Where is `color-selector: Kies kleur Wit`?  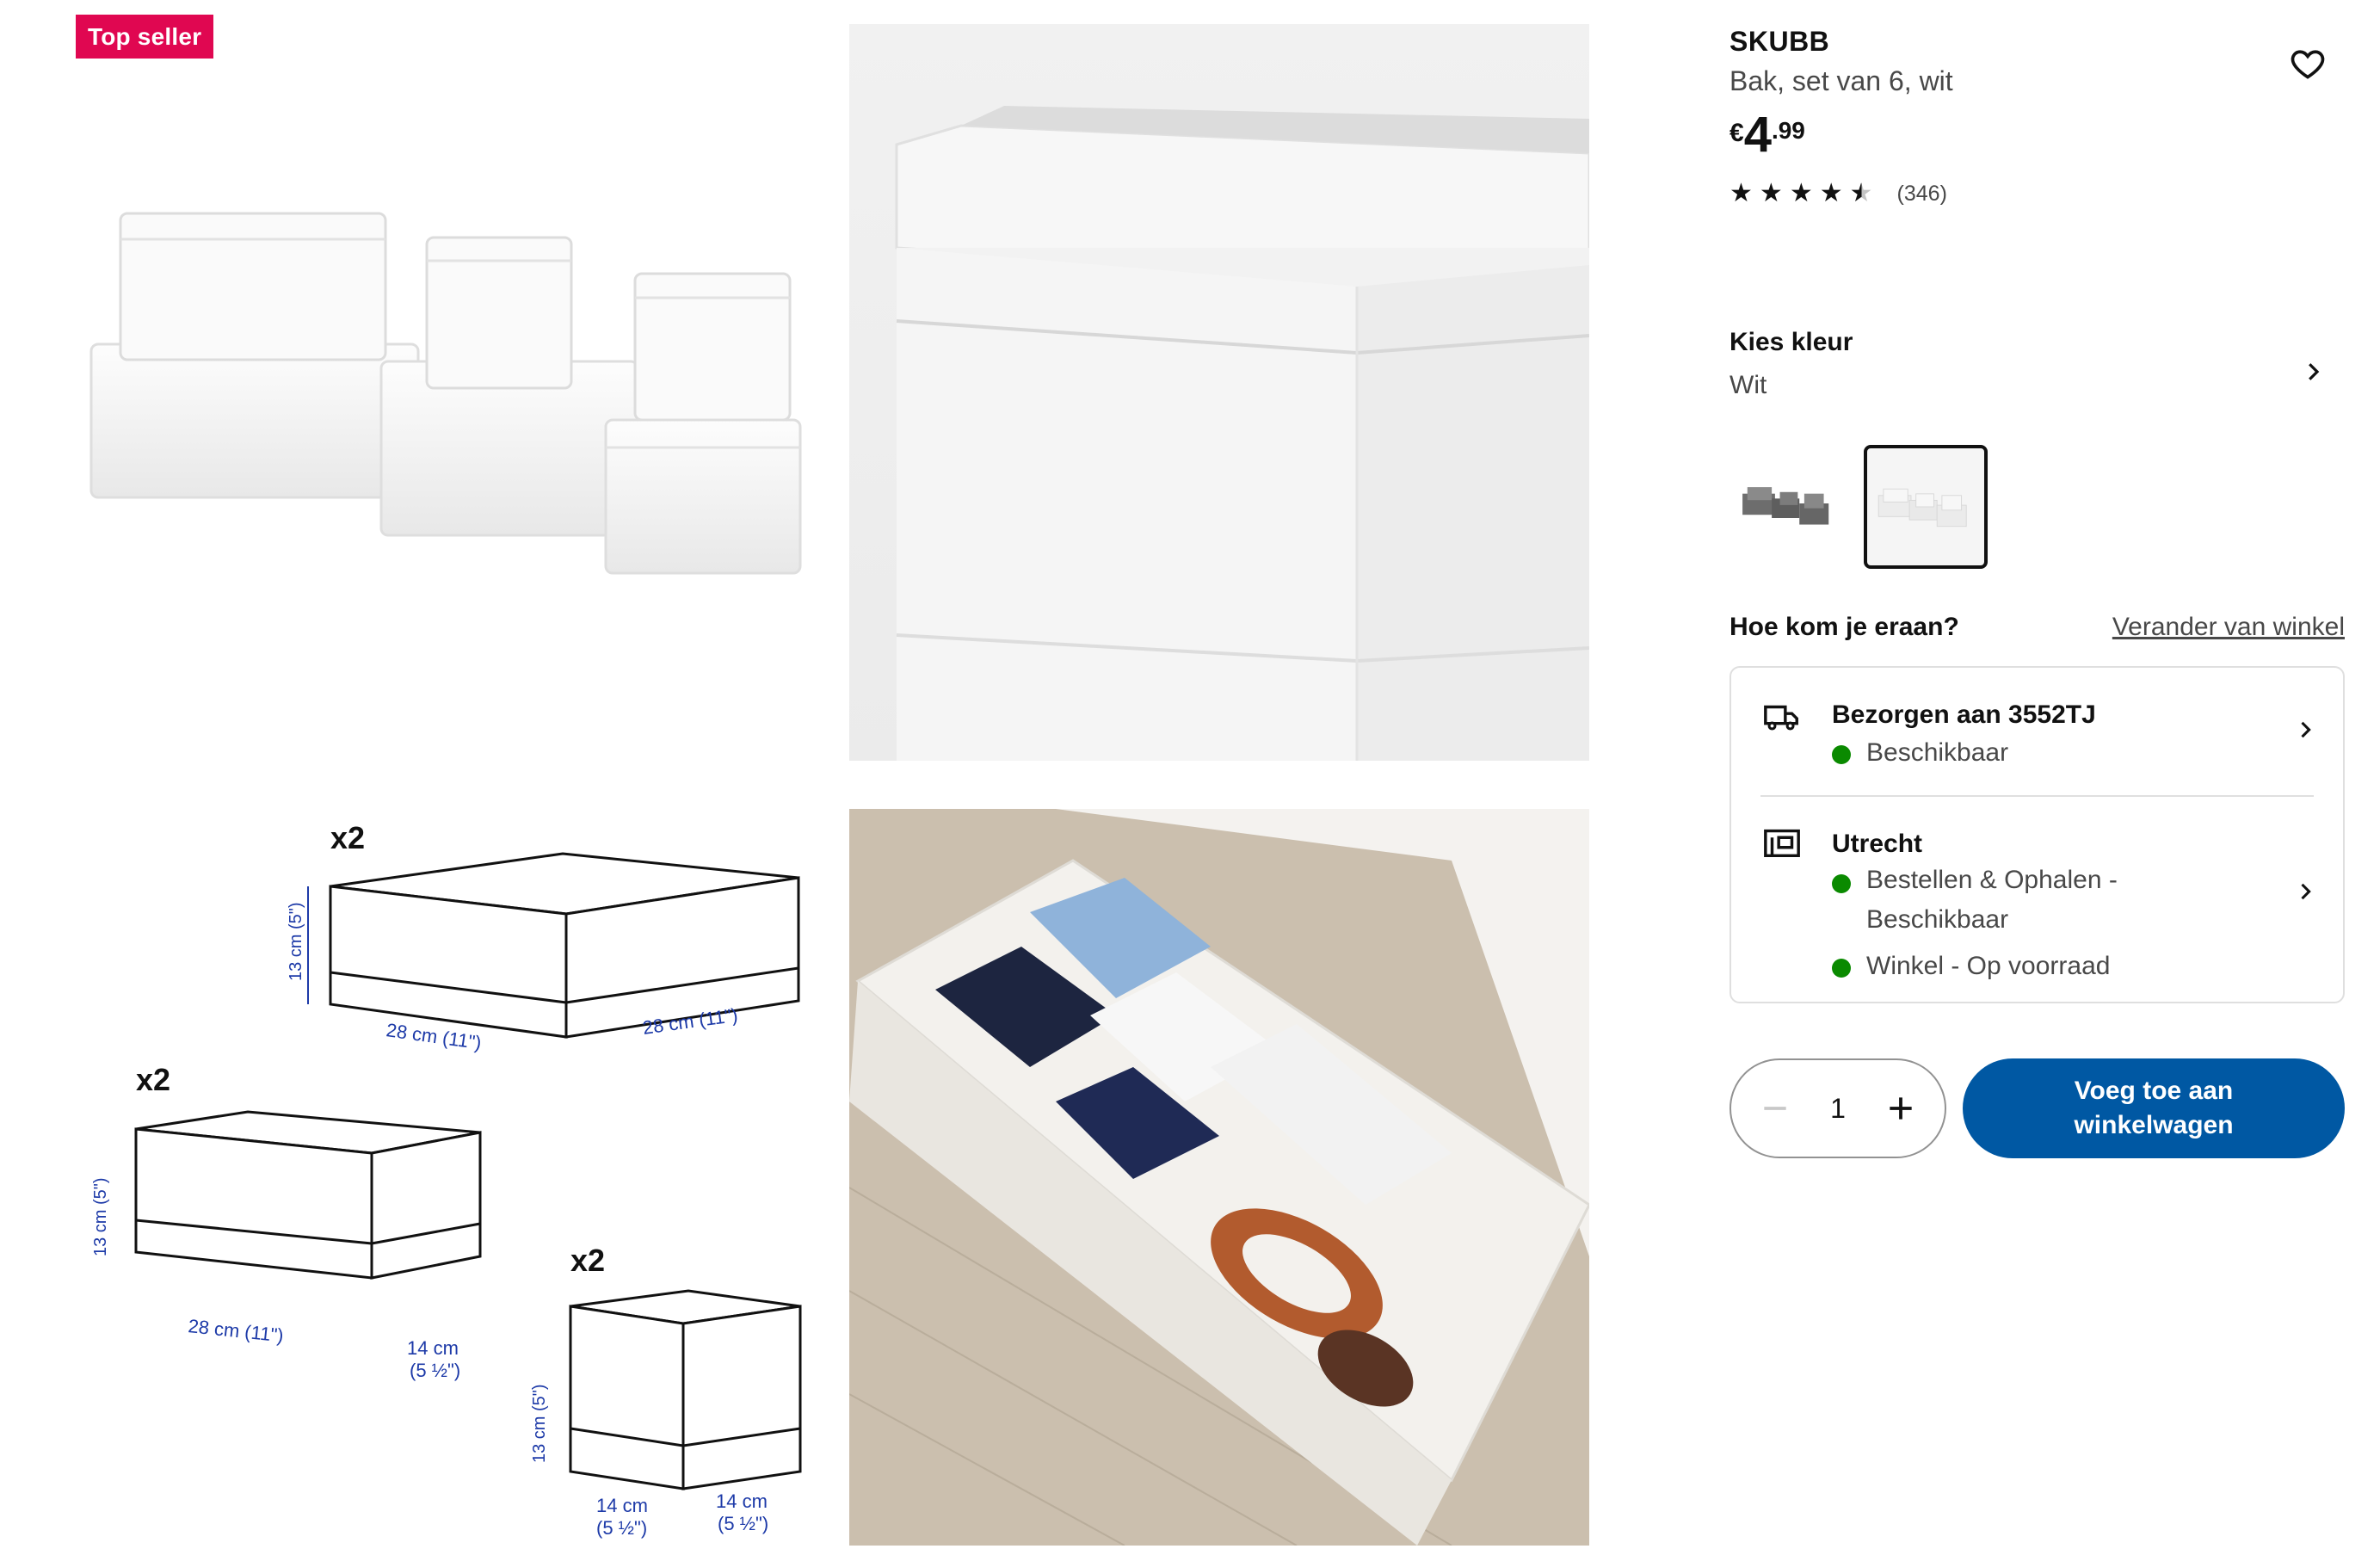
color-selector: Kies kleur Wit is located at coordinates (2038, 364).